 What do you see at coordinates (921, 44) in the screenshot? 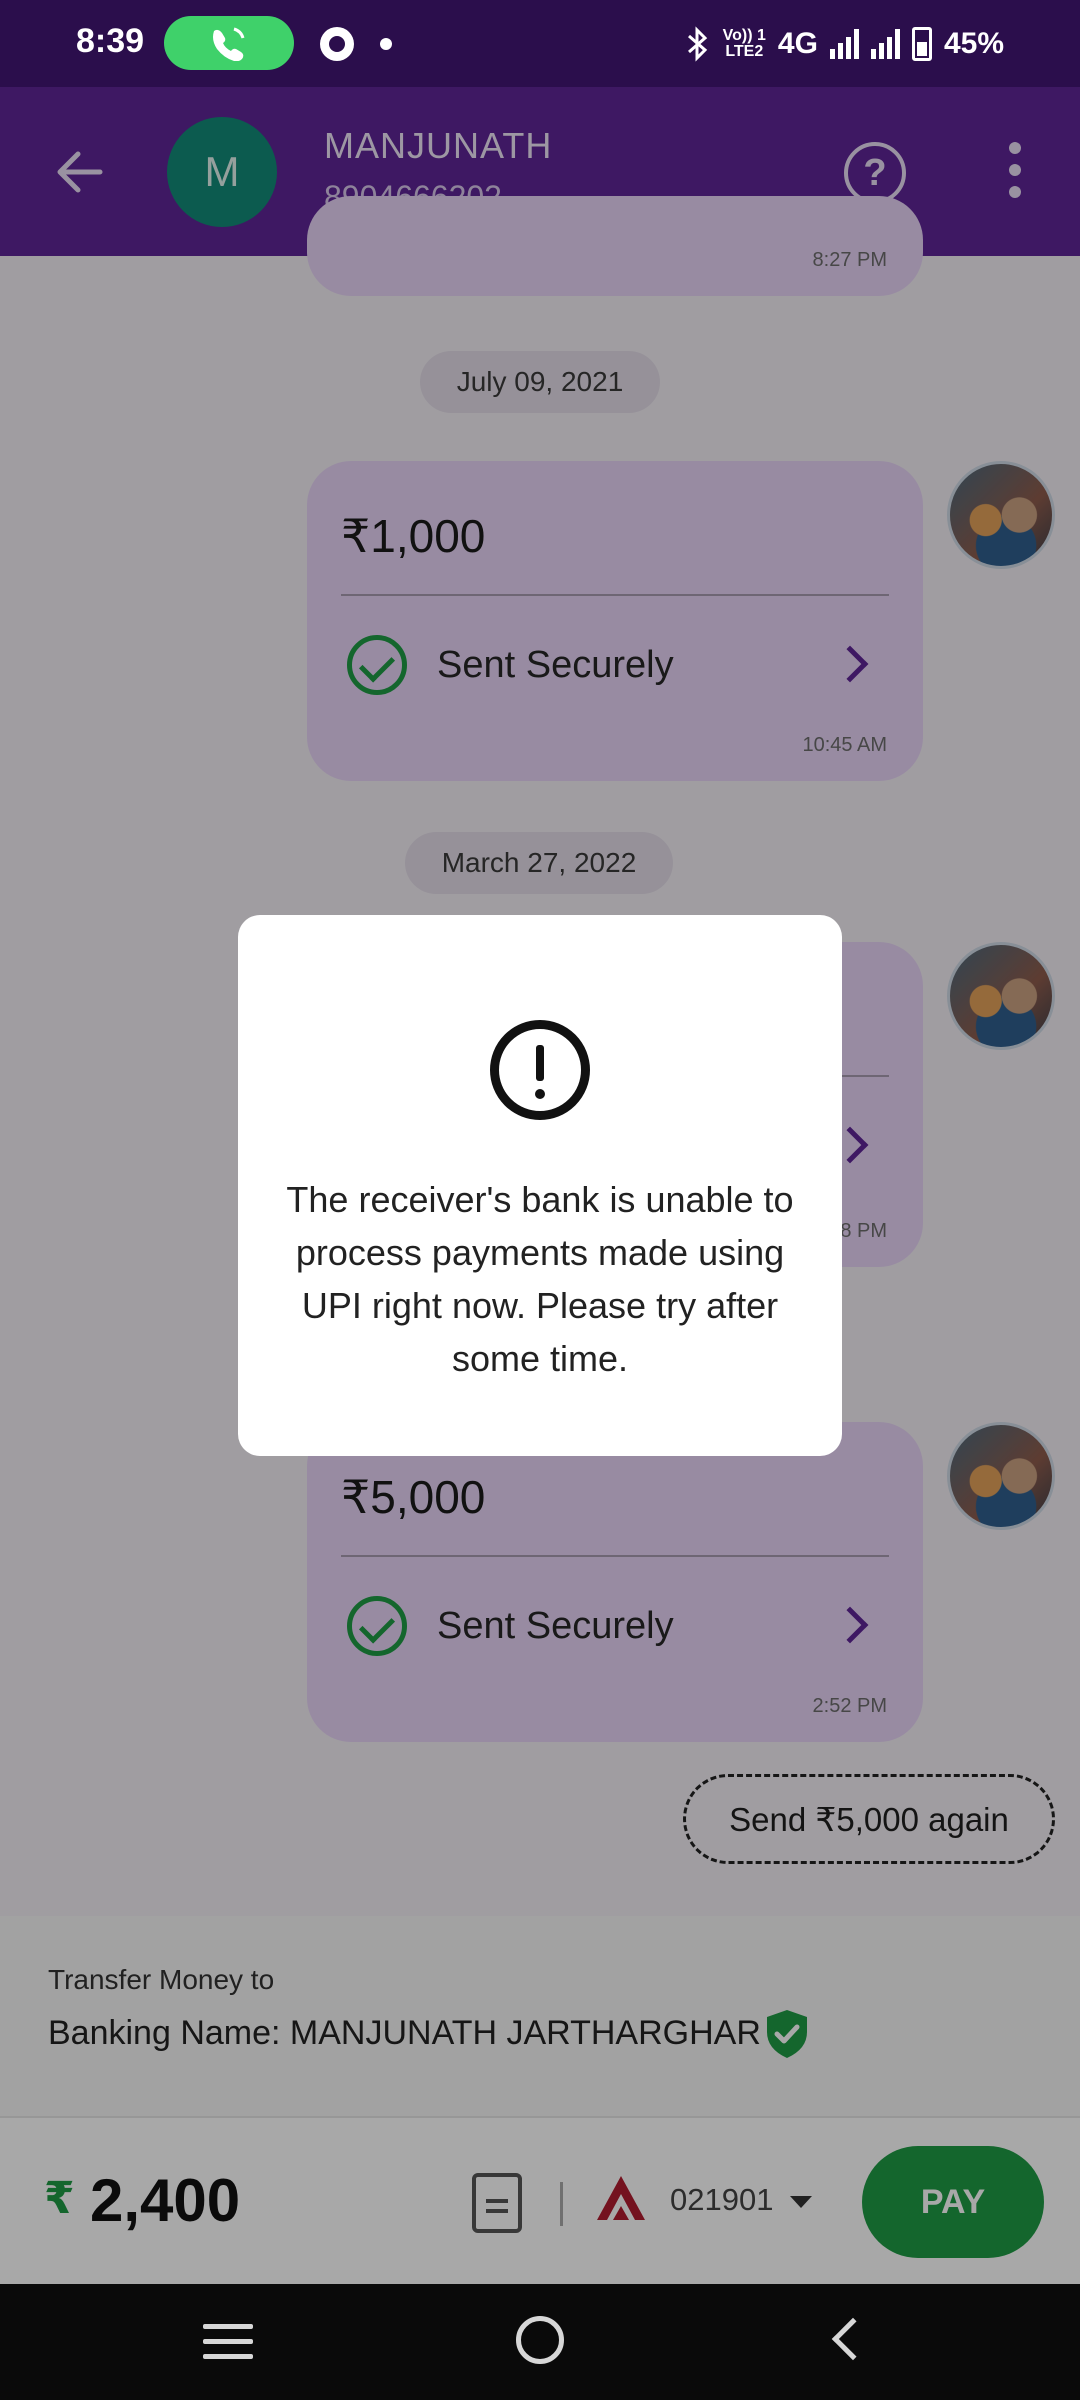
I see `battery-icon` at bounding box center [921, 44].